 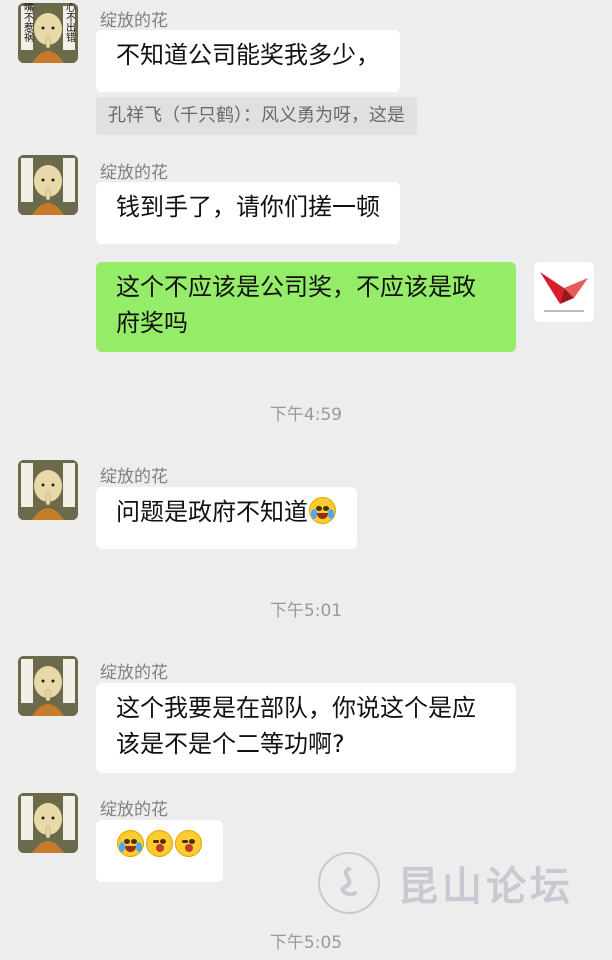 I want to click on forum-watermark: 昆山论坛, so click(x=446, y=883).